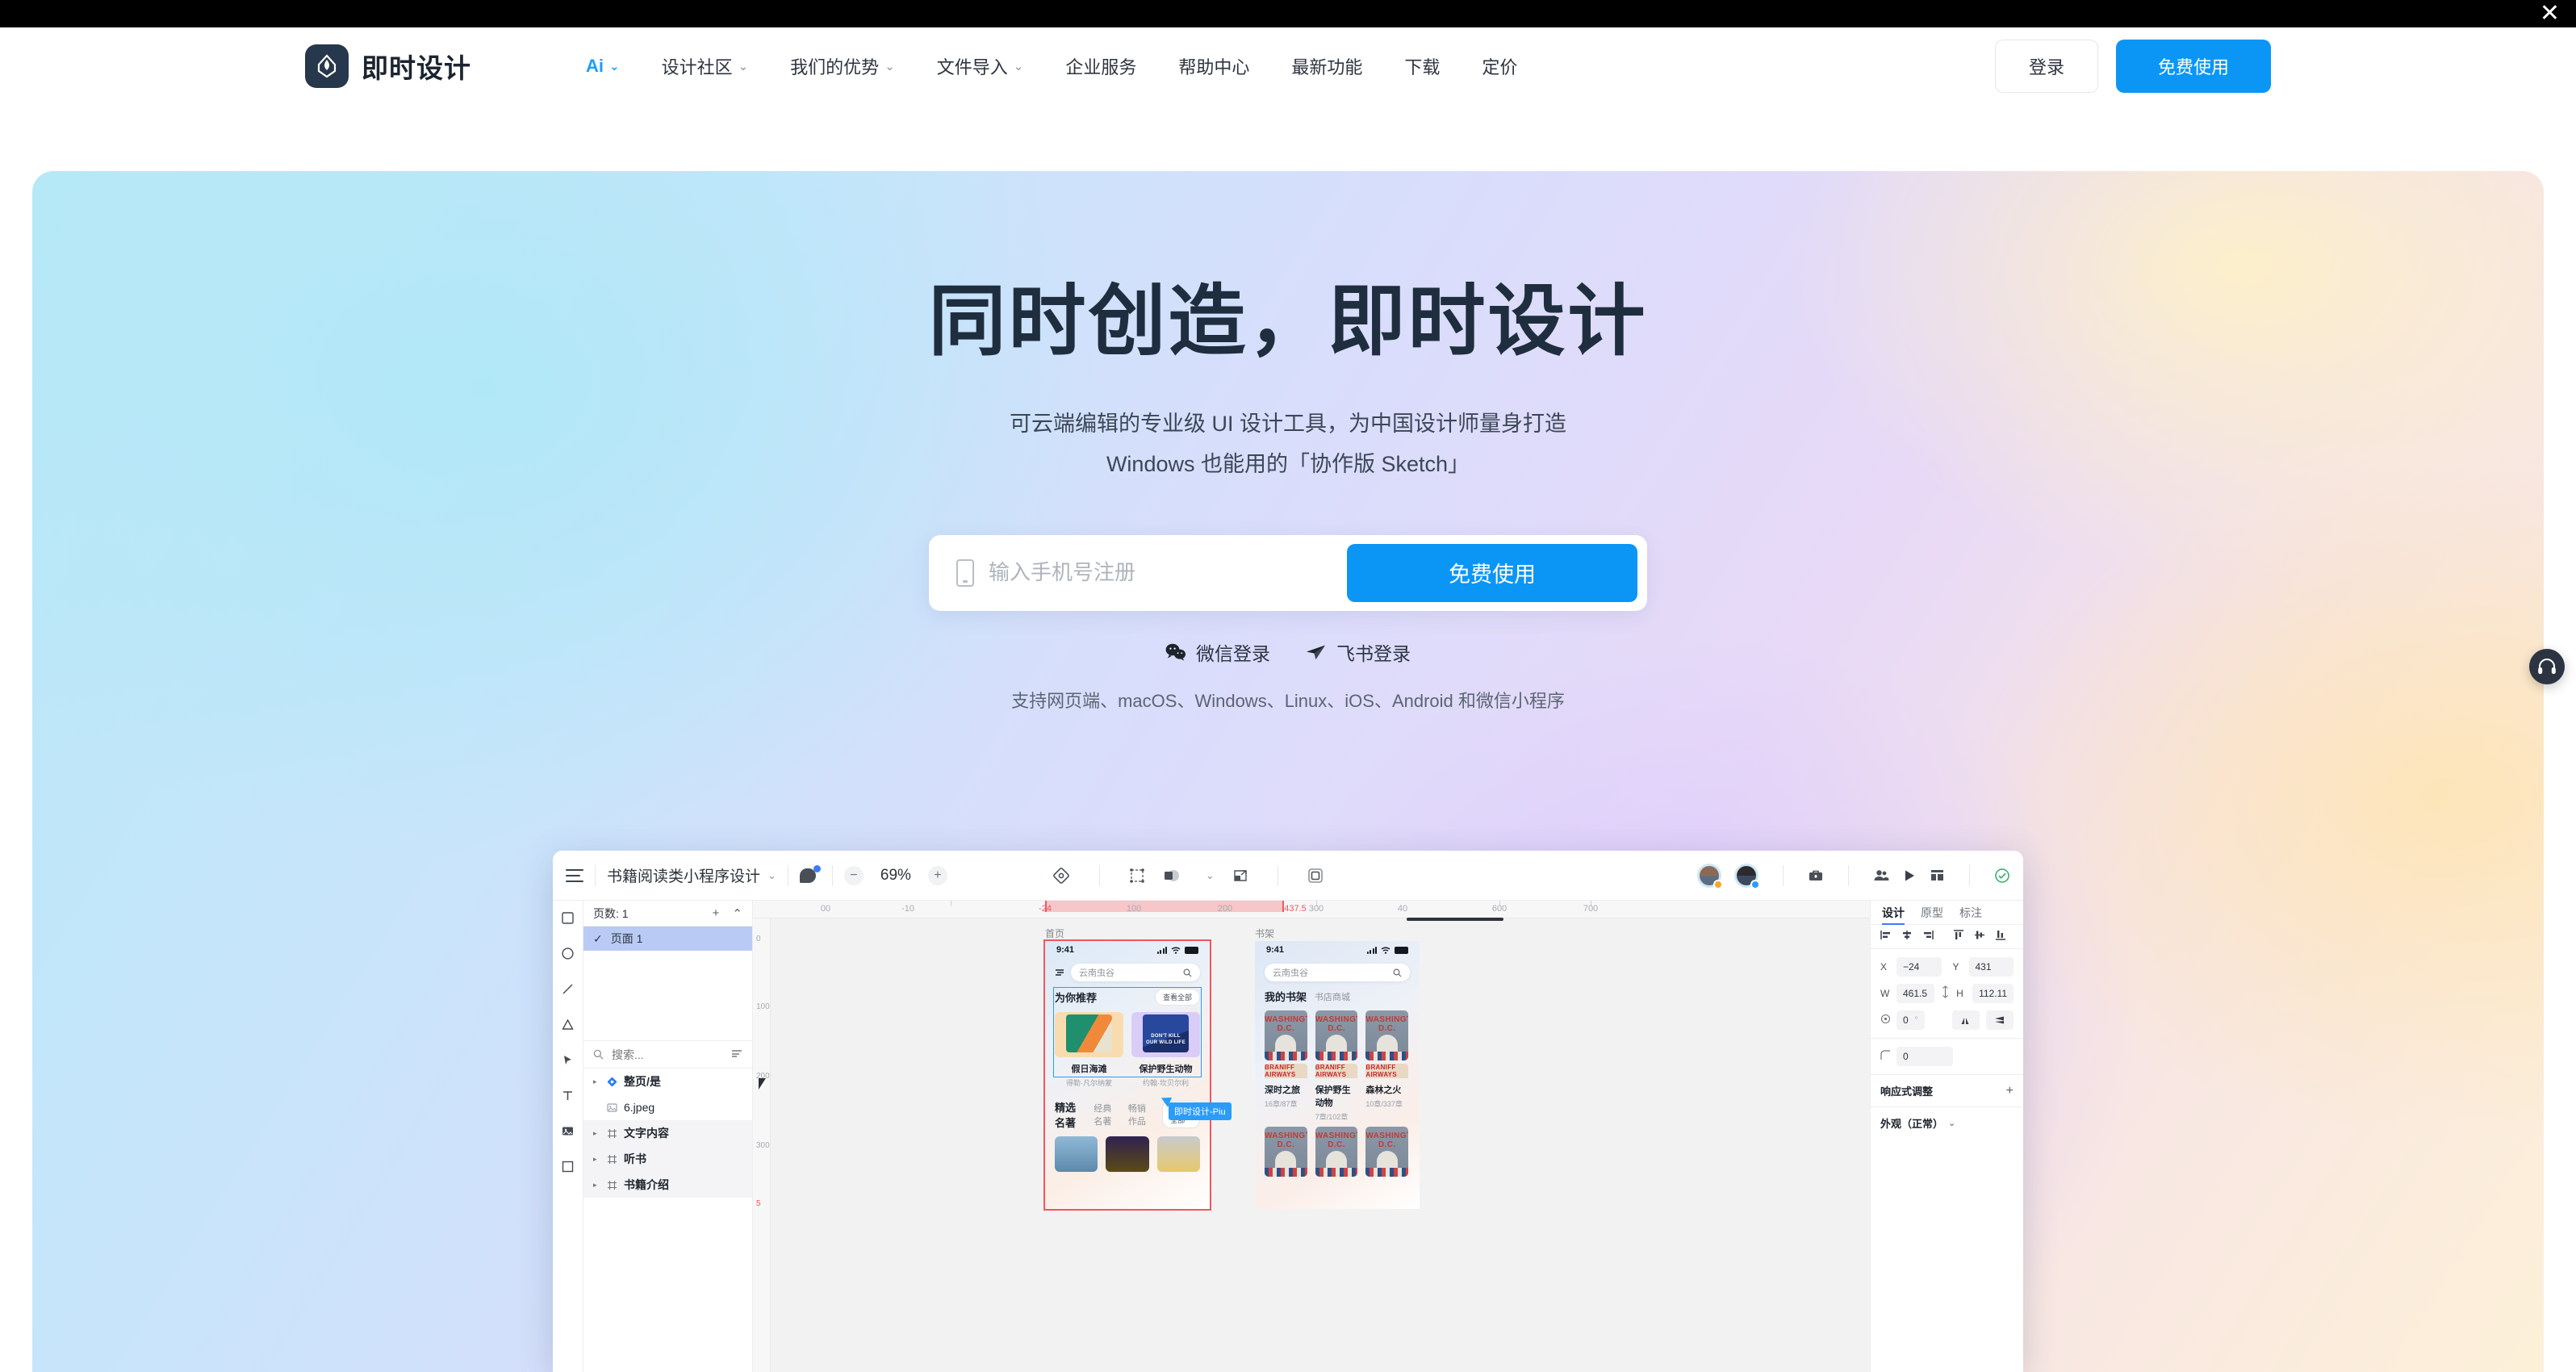  What do you see at coordinates (810, 875) in the screenshot?
I see `comment-icon` at bounding box center [810, 875].